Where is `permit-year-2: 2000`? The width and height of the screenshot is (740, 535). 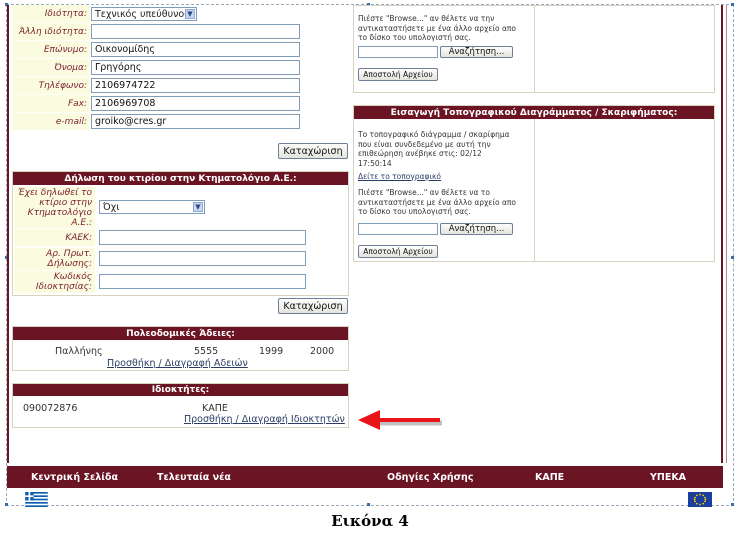
permit-year-2: 2000 is located at coordinates (322, 351).